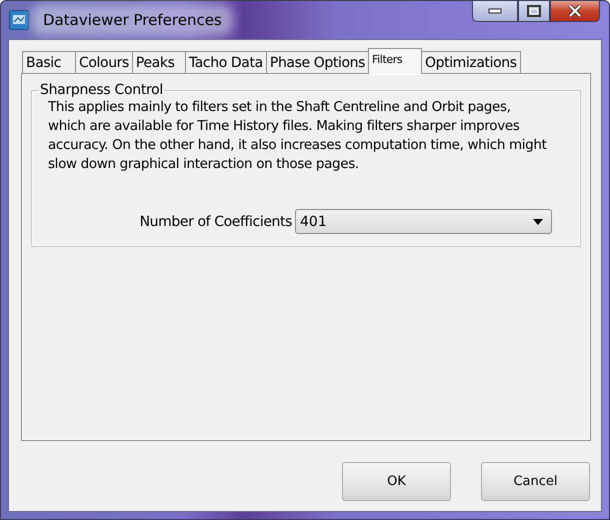 The width and height of the screenshot is (610, 520). I want to click on dialog-button: OK, so click(396, 481).